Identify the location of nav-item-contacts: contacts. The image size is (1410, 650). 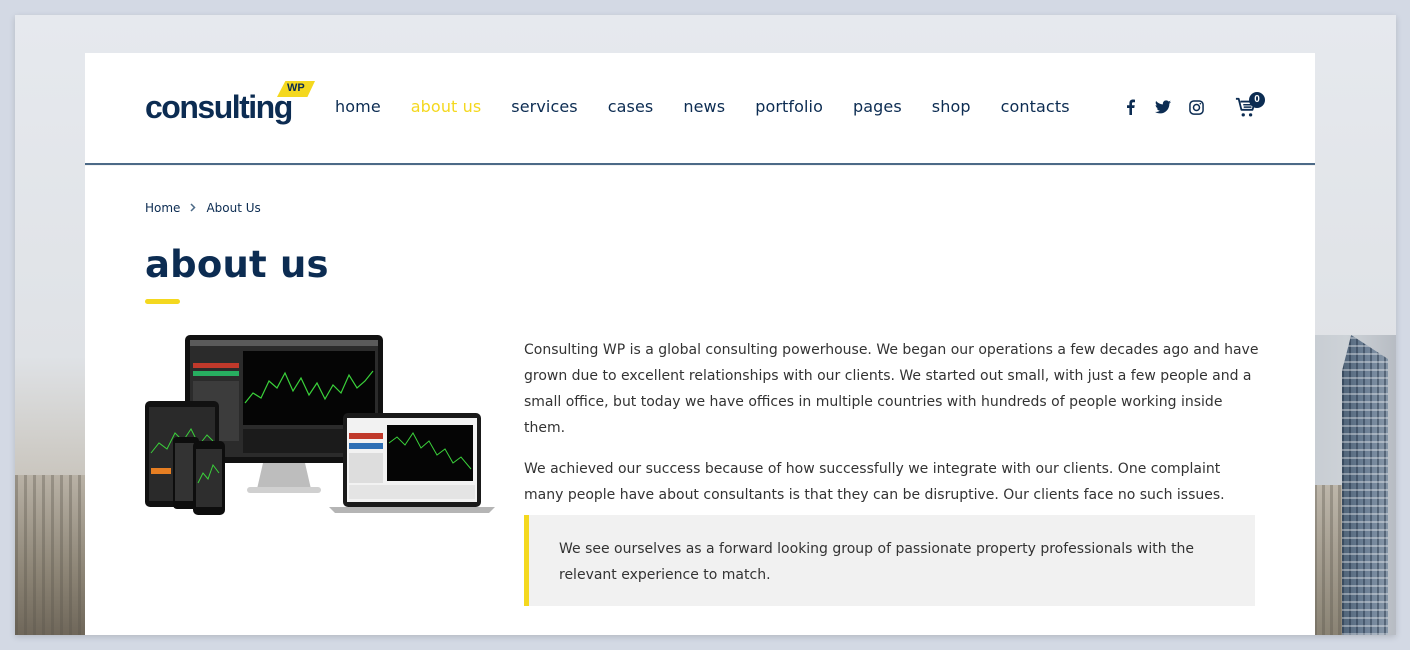
(1035, 106).